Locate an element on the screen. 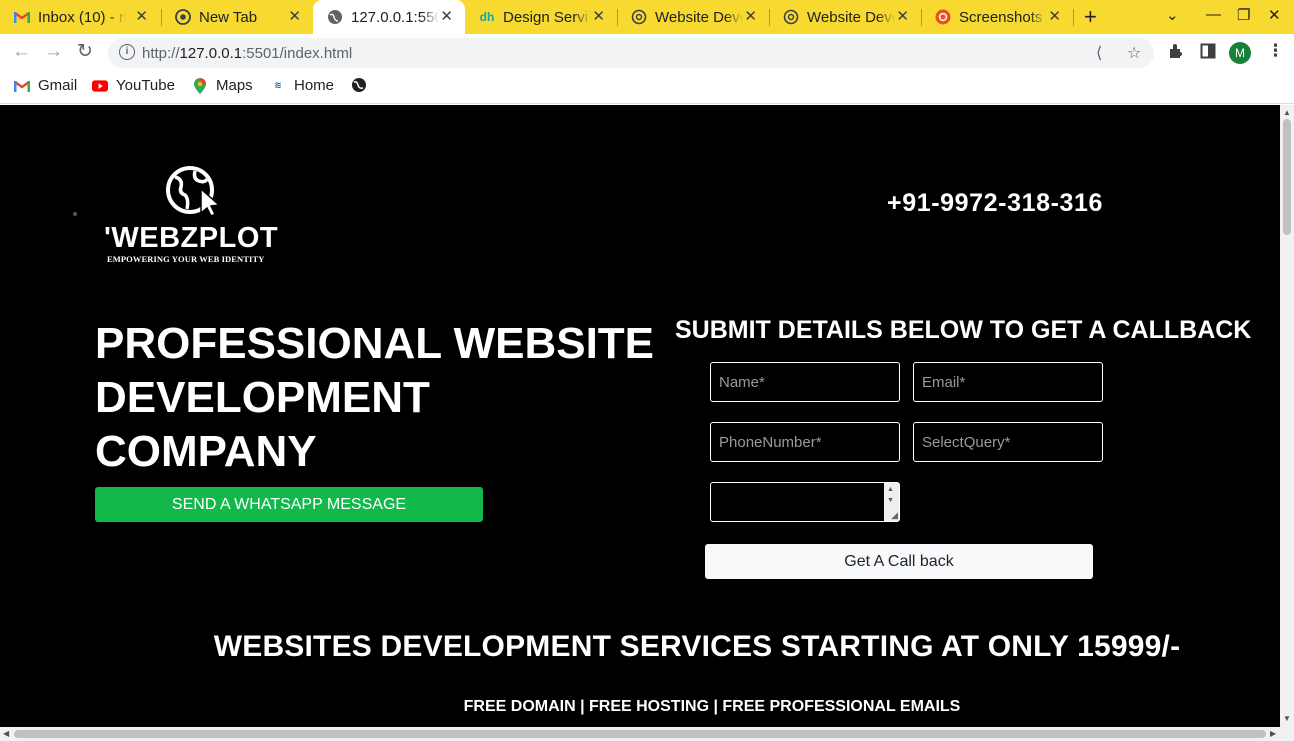 The width and height of the screenshot is (1294, 741). maps-icon is located at coordinates (200, 85).